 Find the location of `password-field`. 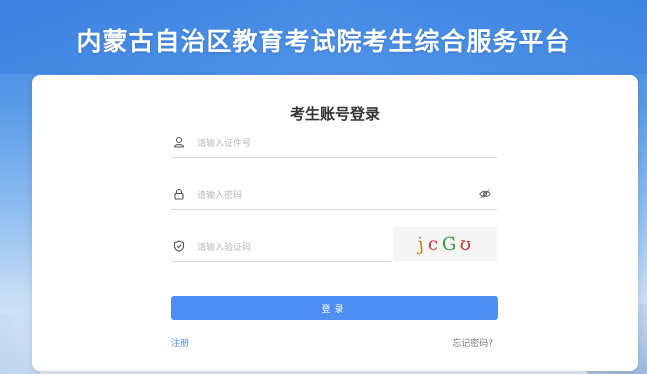

password-field is located at coordinates (334, 196).